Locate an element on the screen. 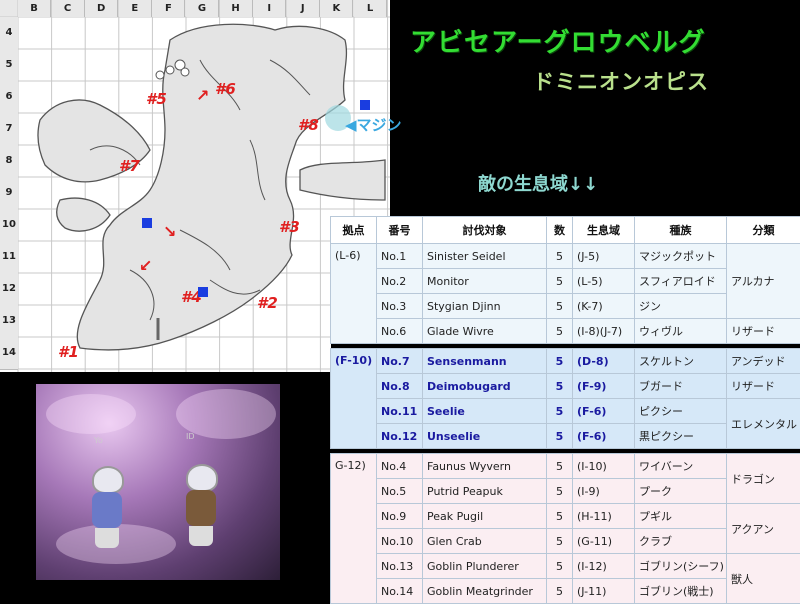 The height and width of the screenshot is (604, 800). character-right is located at coordinates (202, 505).